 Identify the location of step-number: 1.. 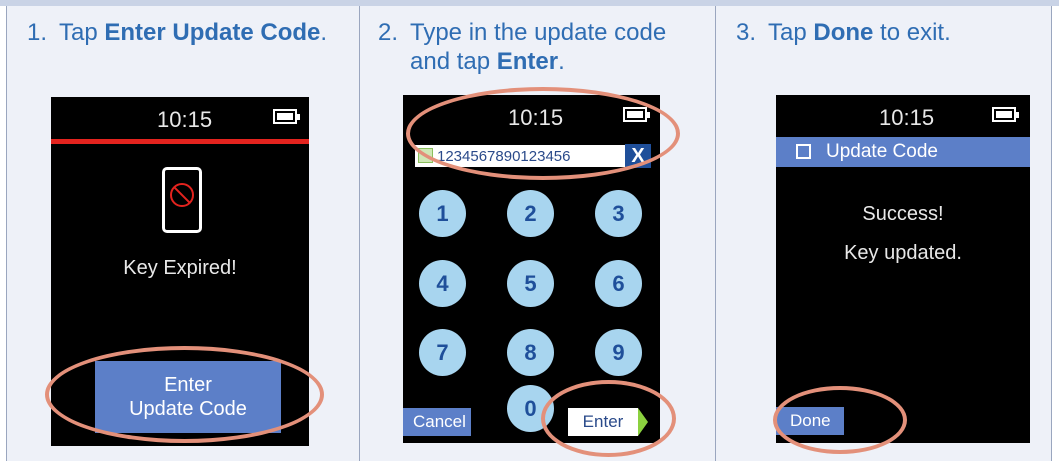
(37, 32).